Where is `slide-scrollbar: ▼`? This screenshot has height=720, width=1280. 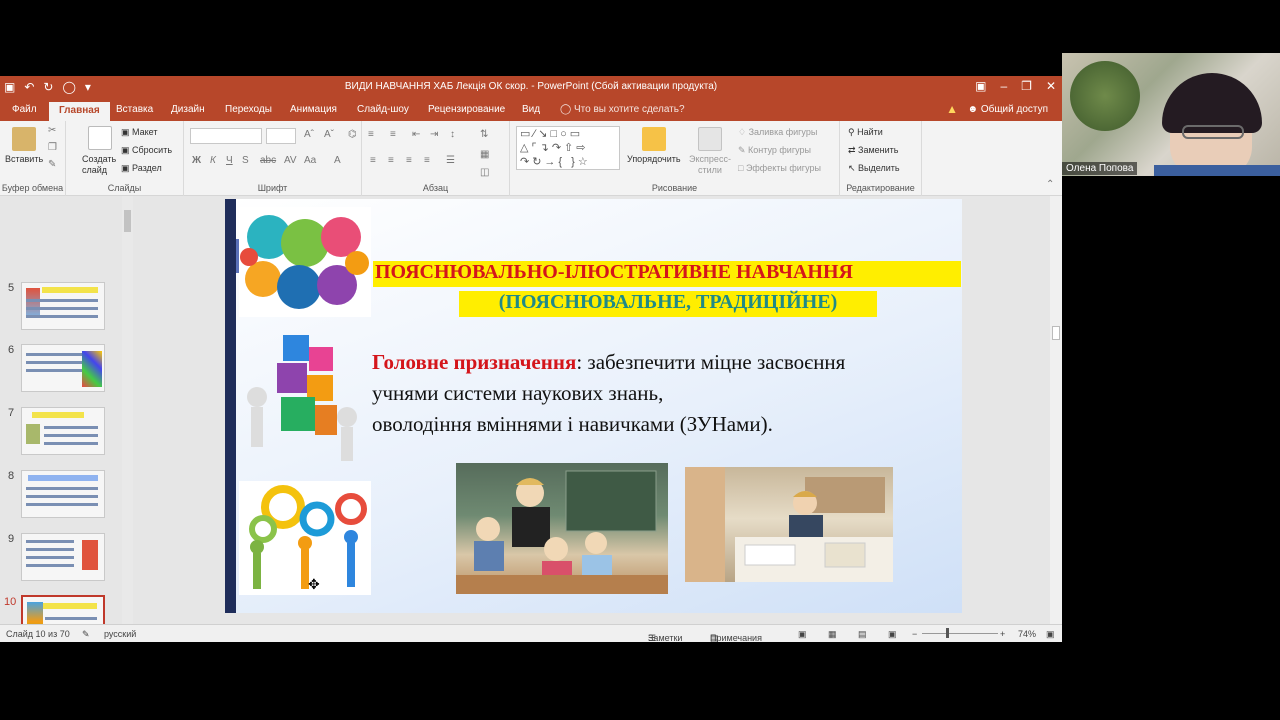
slide-scrollbar: ▼ is located at coordinates (1056, 410).